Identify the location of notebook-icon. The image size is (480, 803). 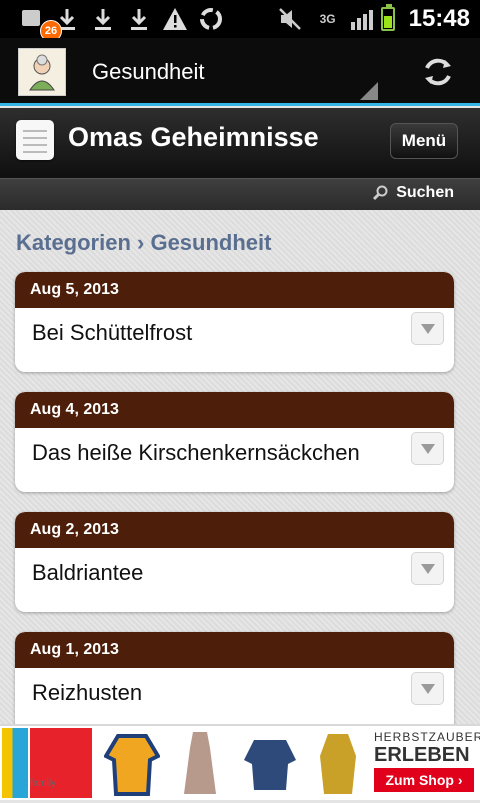
(35, 140).